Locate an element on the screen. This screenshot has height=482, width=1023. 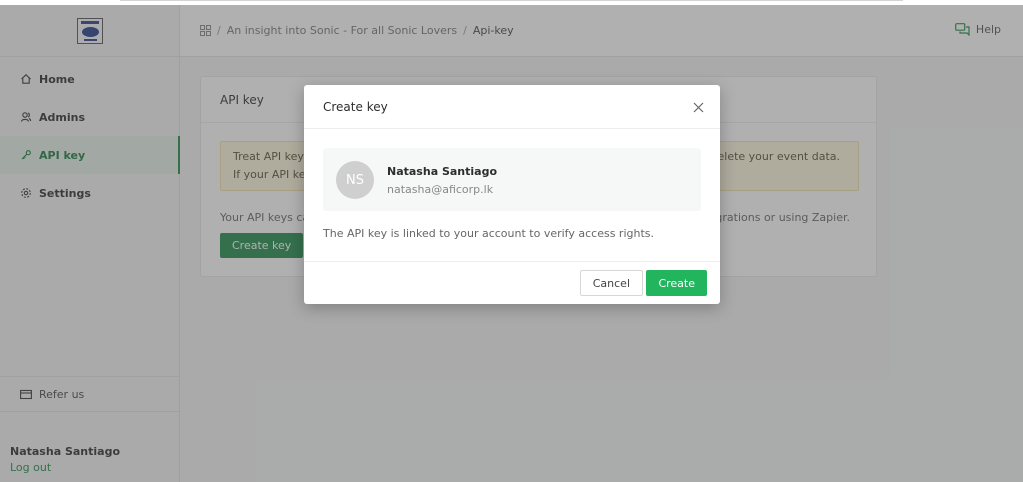
close-icon is located at coordinates (698, 107).